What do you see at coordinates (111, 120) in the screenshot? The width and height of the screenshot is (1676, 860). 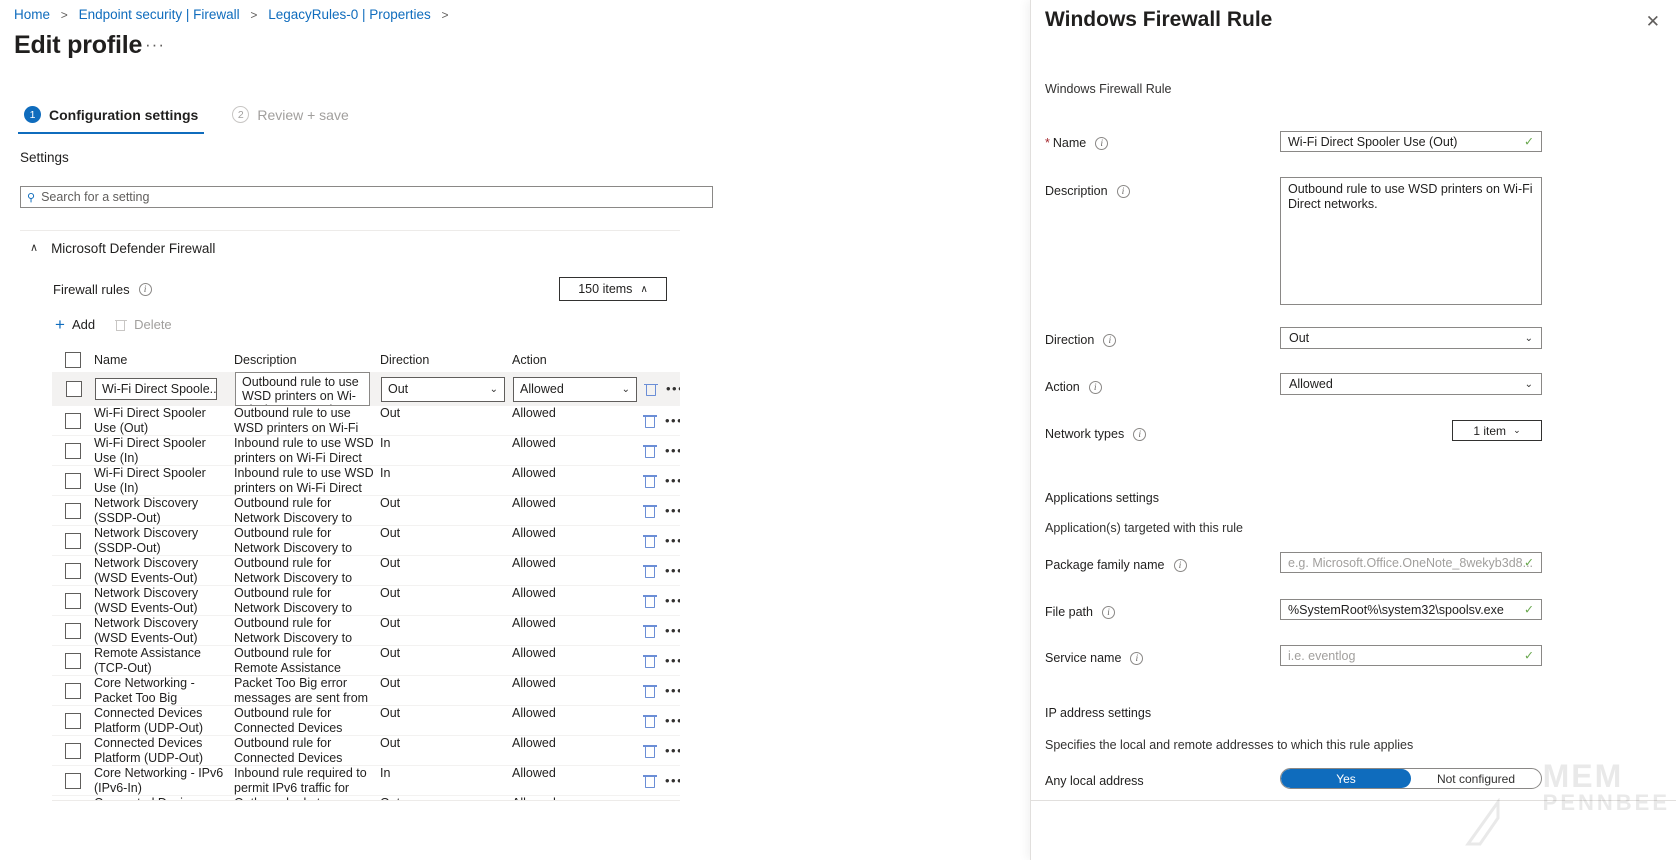 I see `tab-configuration-settings: 1 Configuration settings` at bounding box center [111, 120].